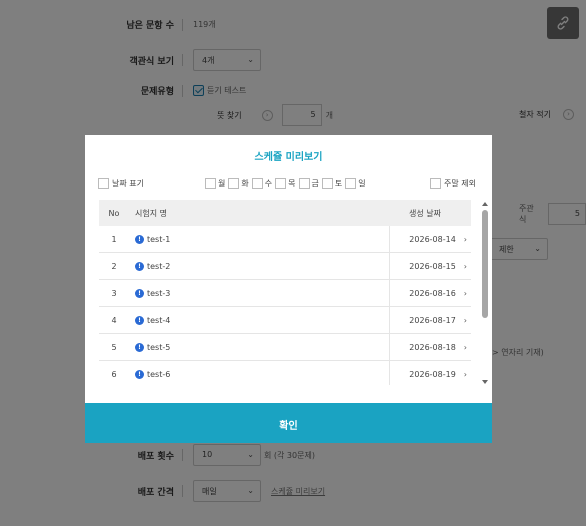  I want to click on row-date: 2026-08-19, so click(432, 374).